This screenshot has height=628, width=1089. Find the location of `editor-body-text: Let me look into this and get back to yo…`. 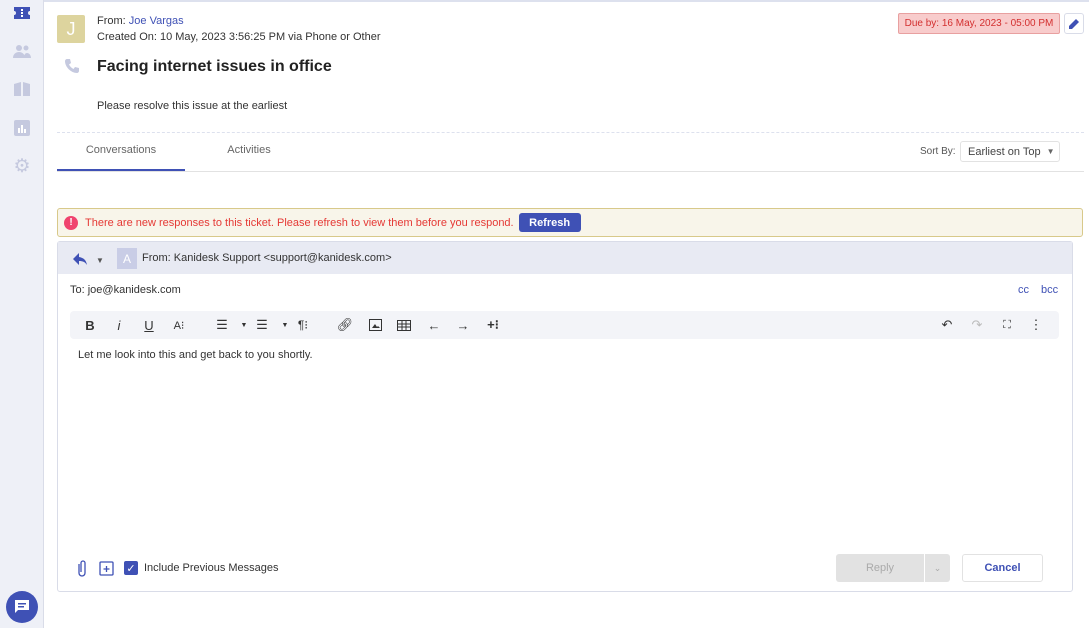

editor-body-text: Let me look into this and get back to yo… is located at coordinates (195, 355).